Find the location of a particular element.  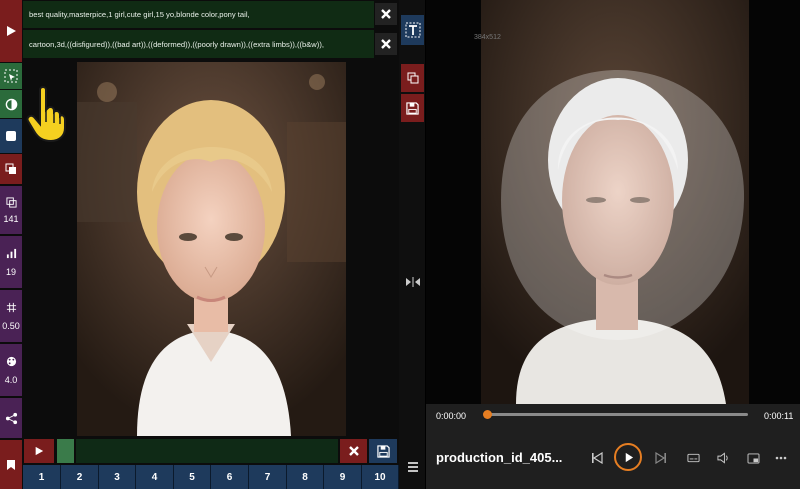

page-button-1: 1 is located at coordinates (42, 477).